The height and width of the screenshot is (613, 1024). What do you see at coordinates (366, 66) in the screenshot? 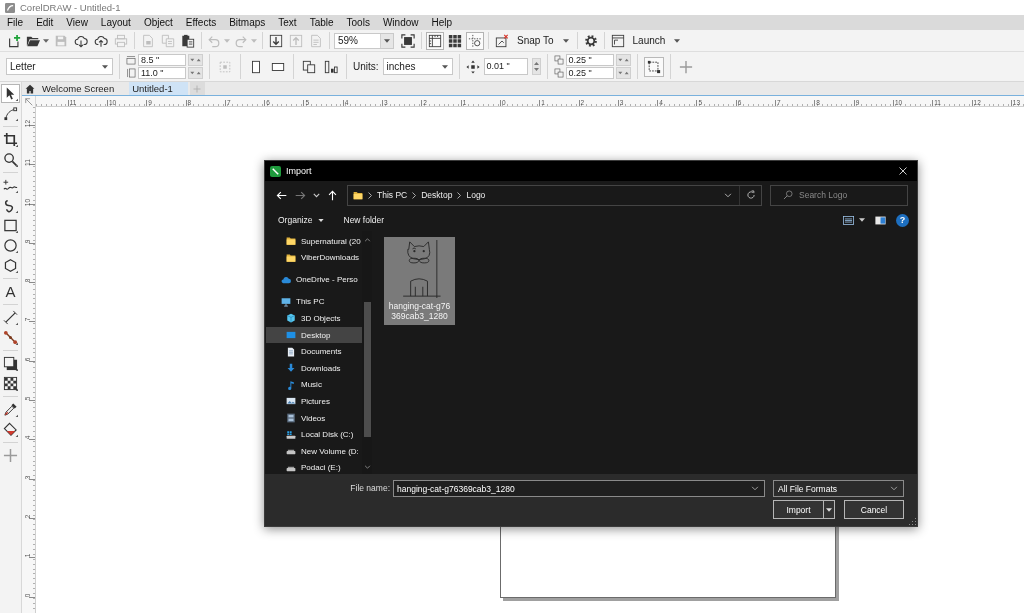
I see `units-label: Units:` at bounding box center [366, 66].